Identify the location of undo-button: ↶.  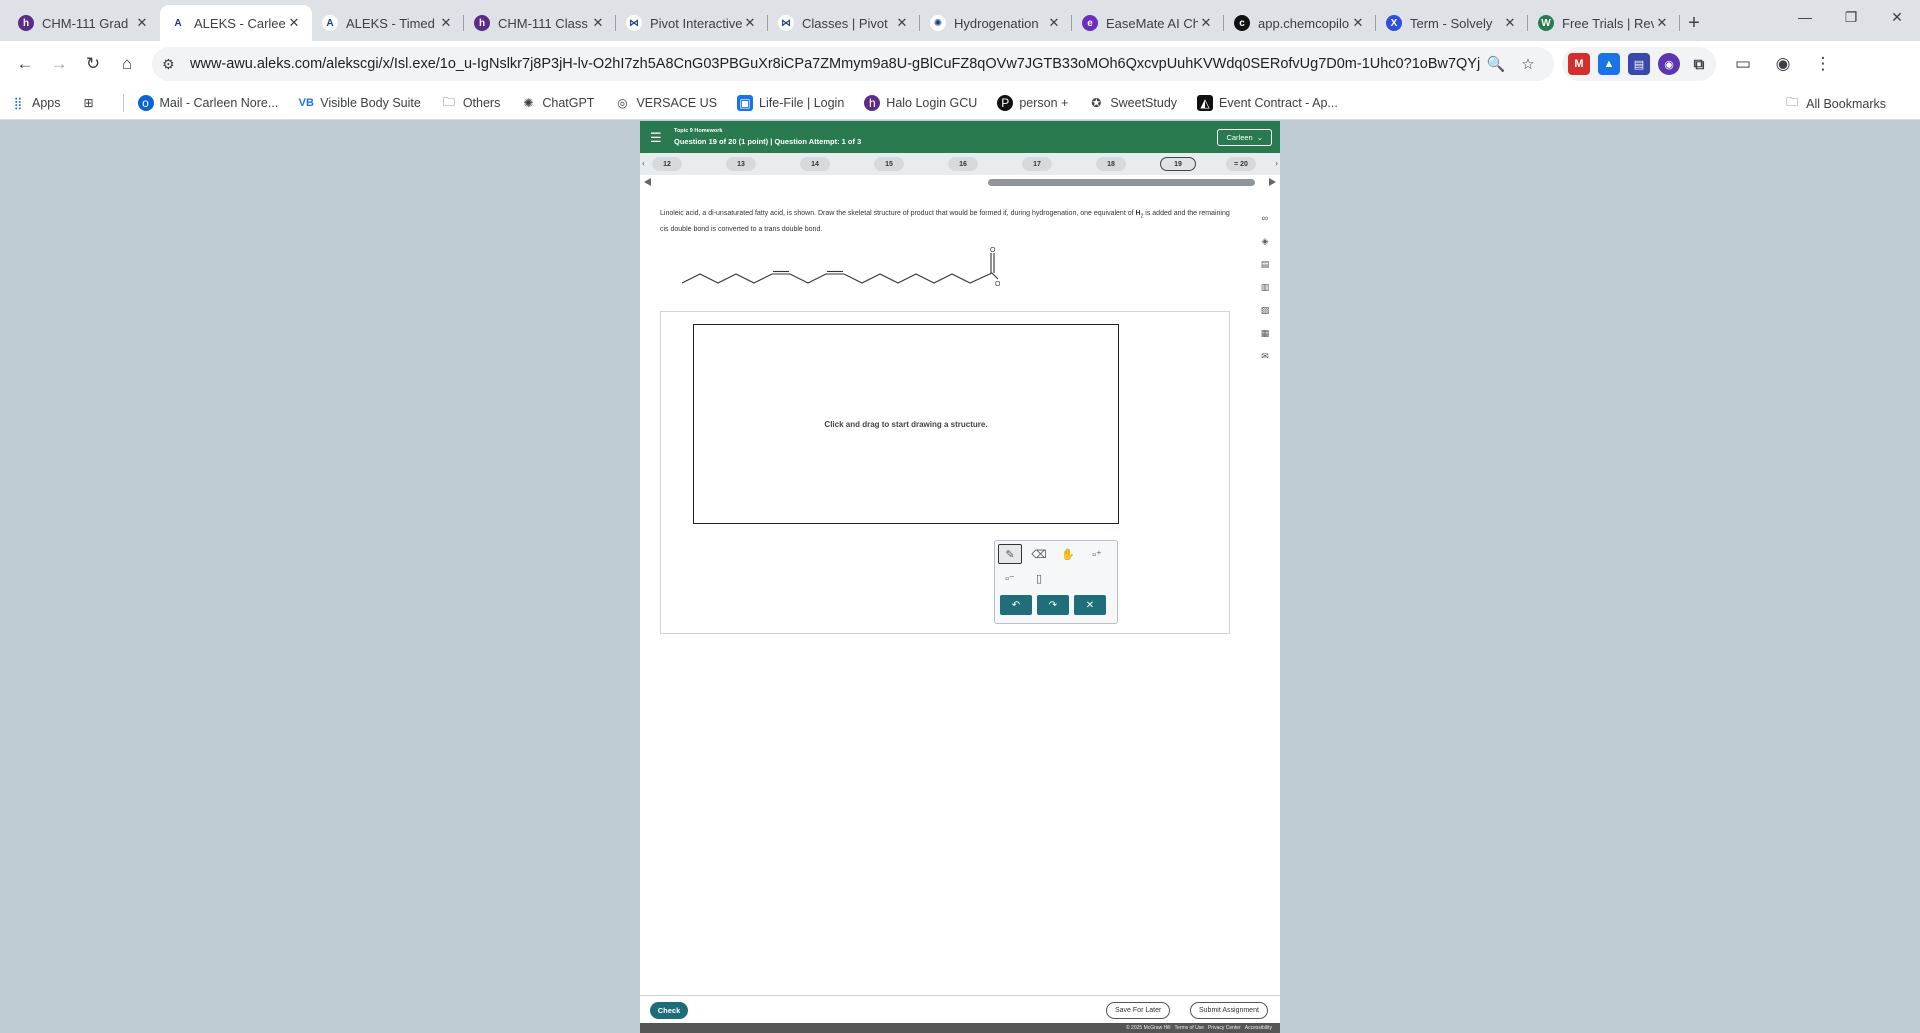
(1016, 605).